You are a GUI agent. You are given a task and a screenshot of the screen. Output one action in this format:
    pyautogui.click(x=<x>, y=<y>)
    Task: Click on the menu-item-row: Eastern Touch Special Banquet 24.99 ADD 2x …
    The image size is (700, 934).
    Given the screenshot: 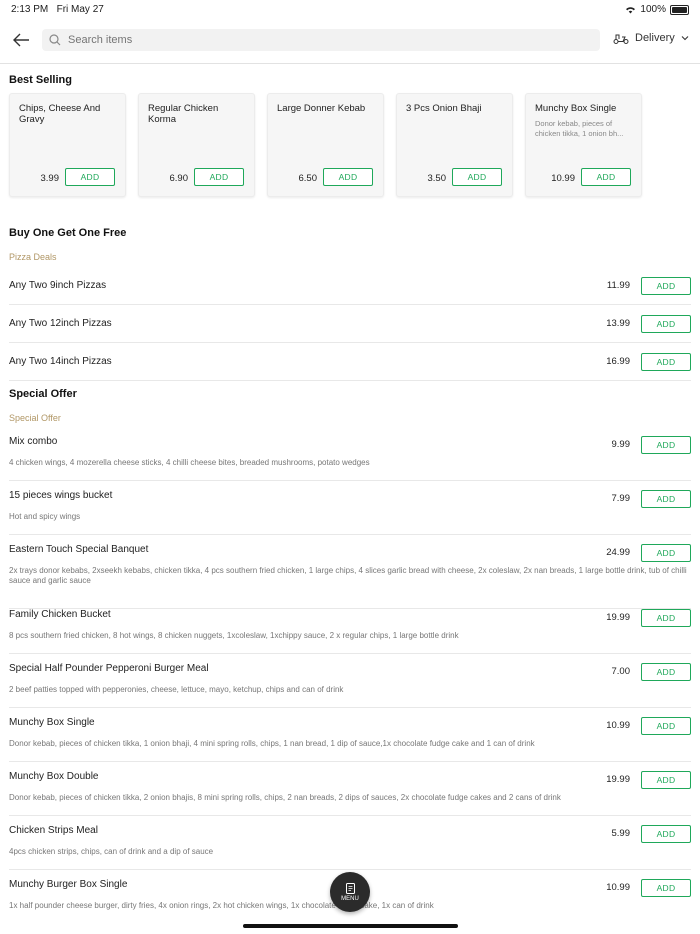 What is the action you would take?
    pyautogui.click(x=350, y=576)
    